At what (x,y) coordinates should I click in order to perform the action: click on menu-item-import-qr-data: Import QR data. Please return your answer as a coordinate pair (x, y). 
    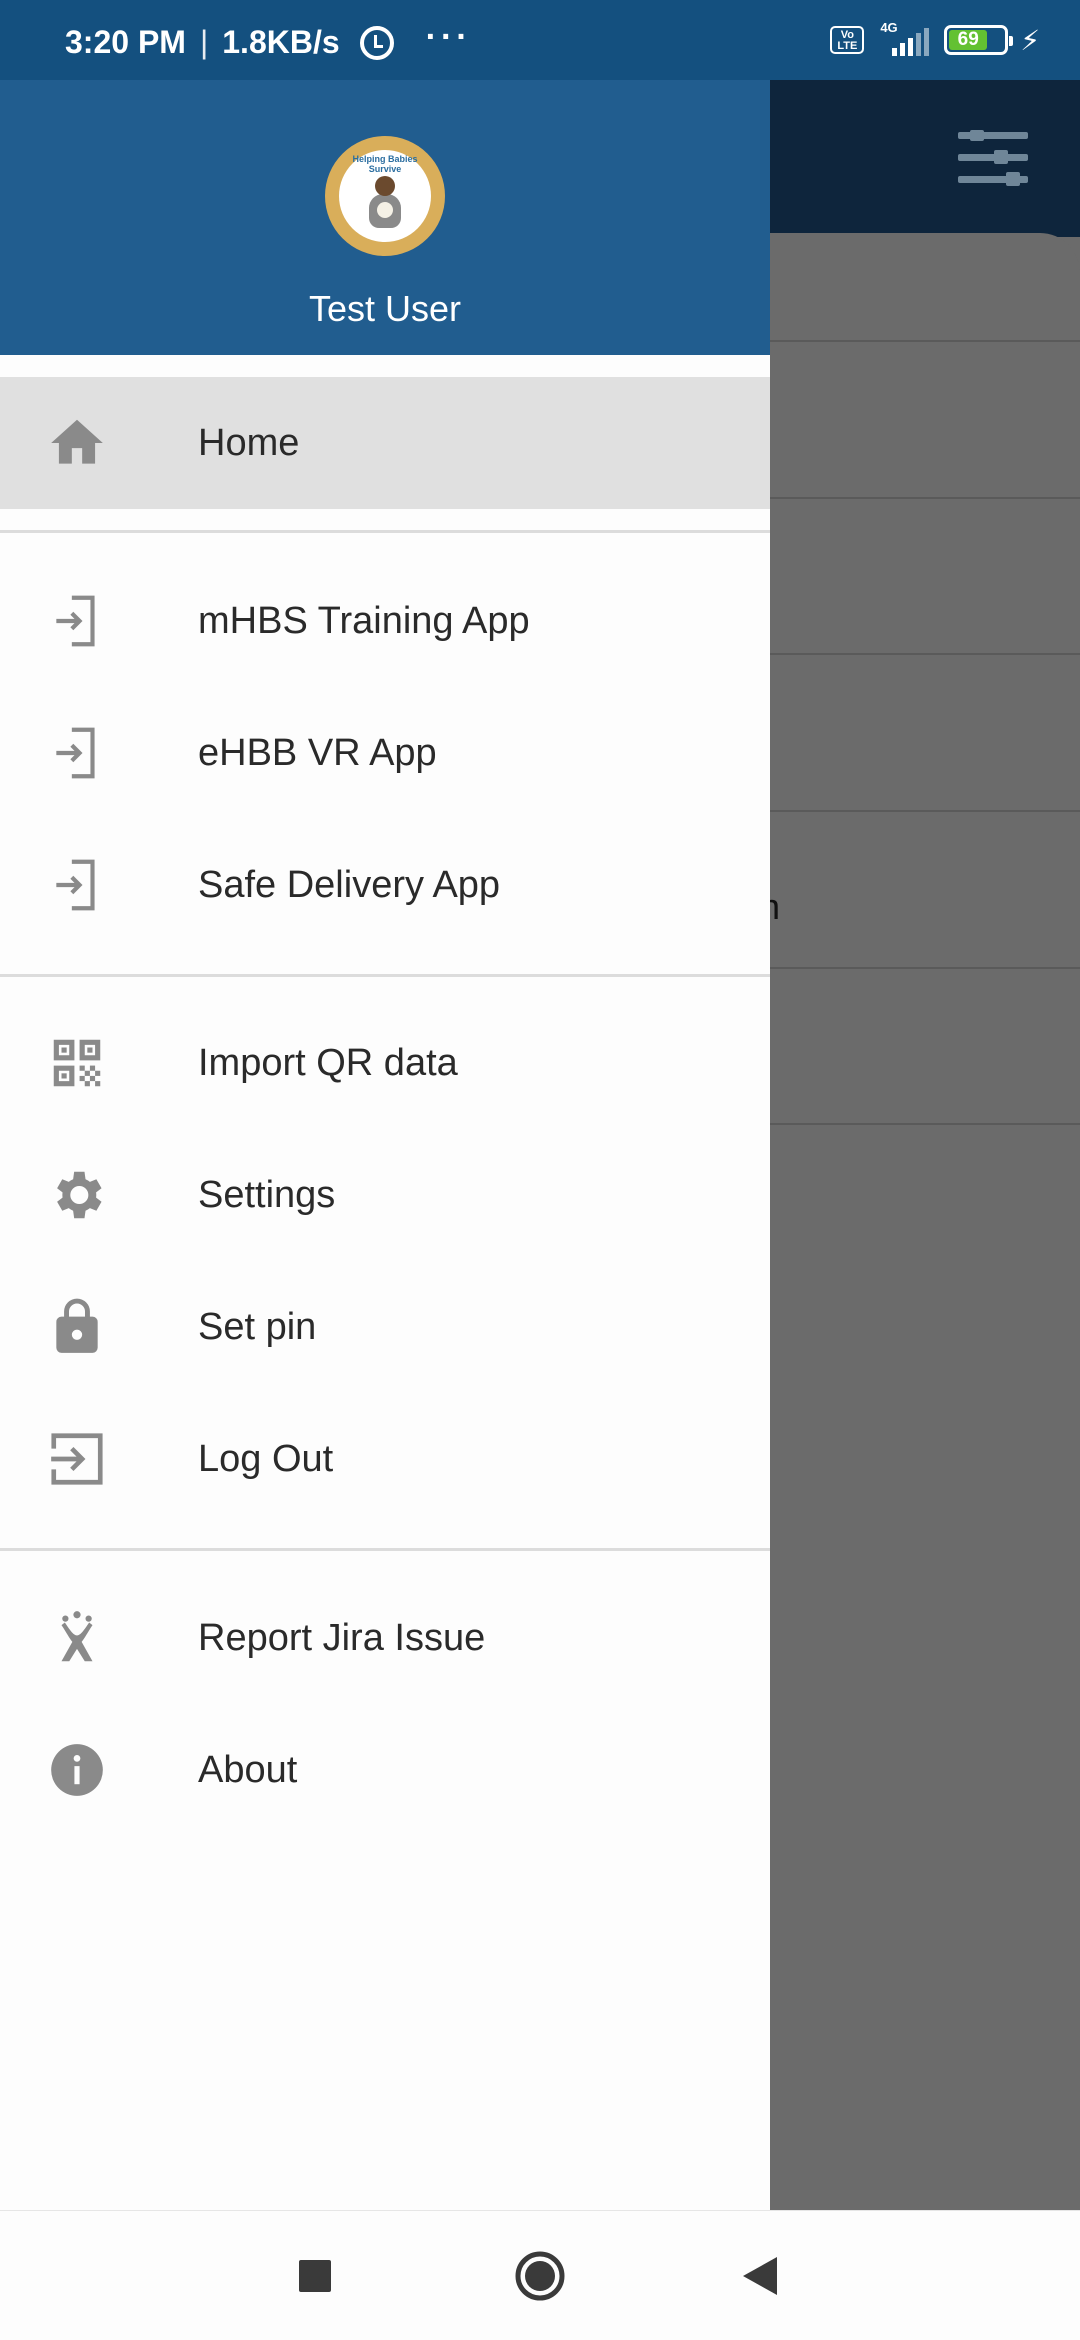
    Looking at the image, I should click on (385, 1063).